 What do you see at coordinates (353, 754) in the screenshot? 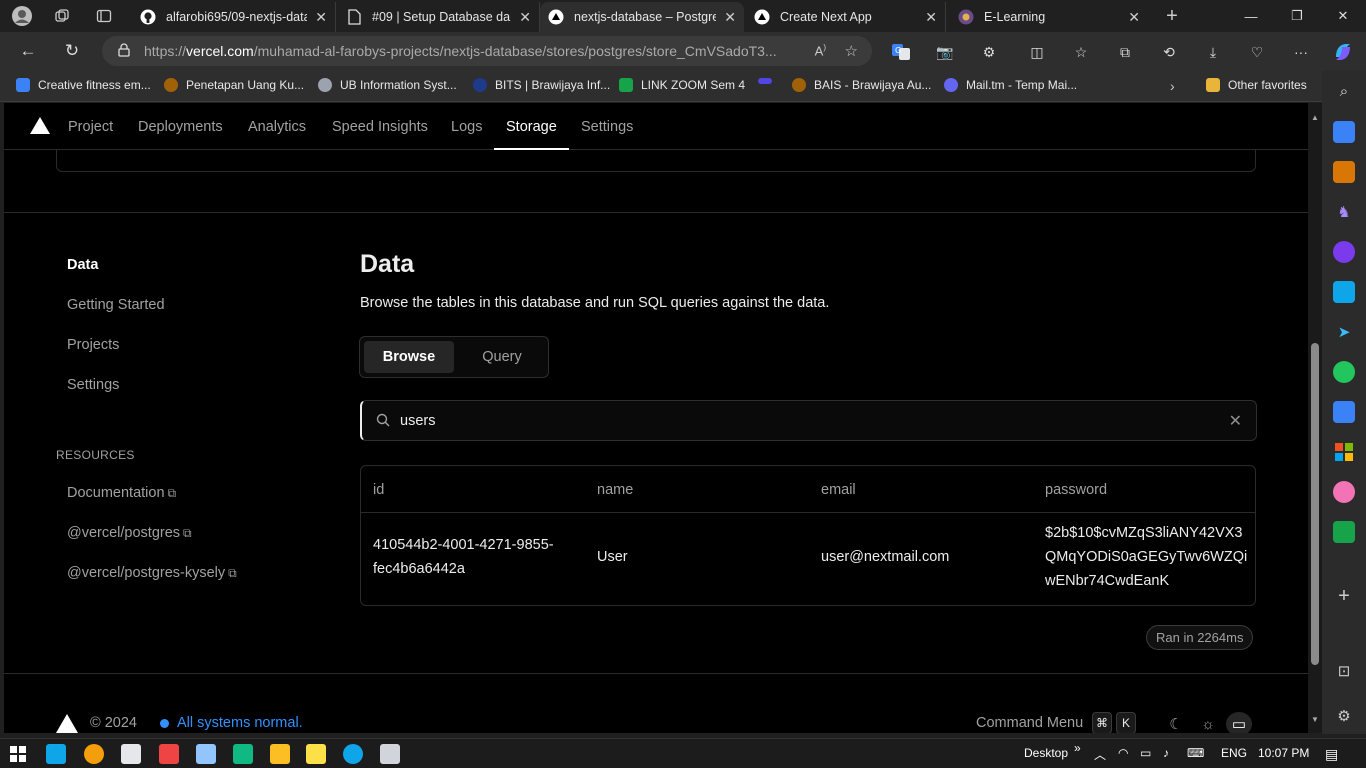
I see `edge-icon` at bounding box center [353, 754].